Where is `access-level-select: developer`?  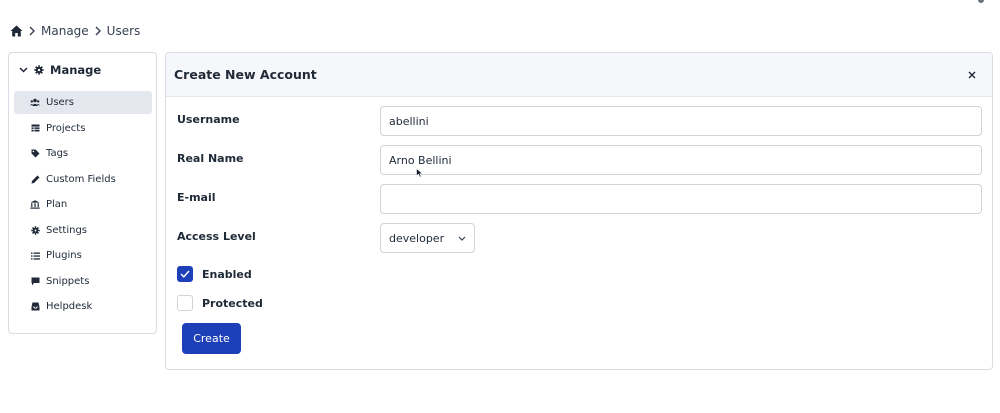
access-level-select: developer is located at coordinates (427, 238).